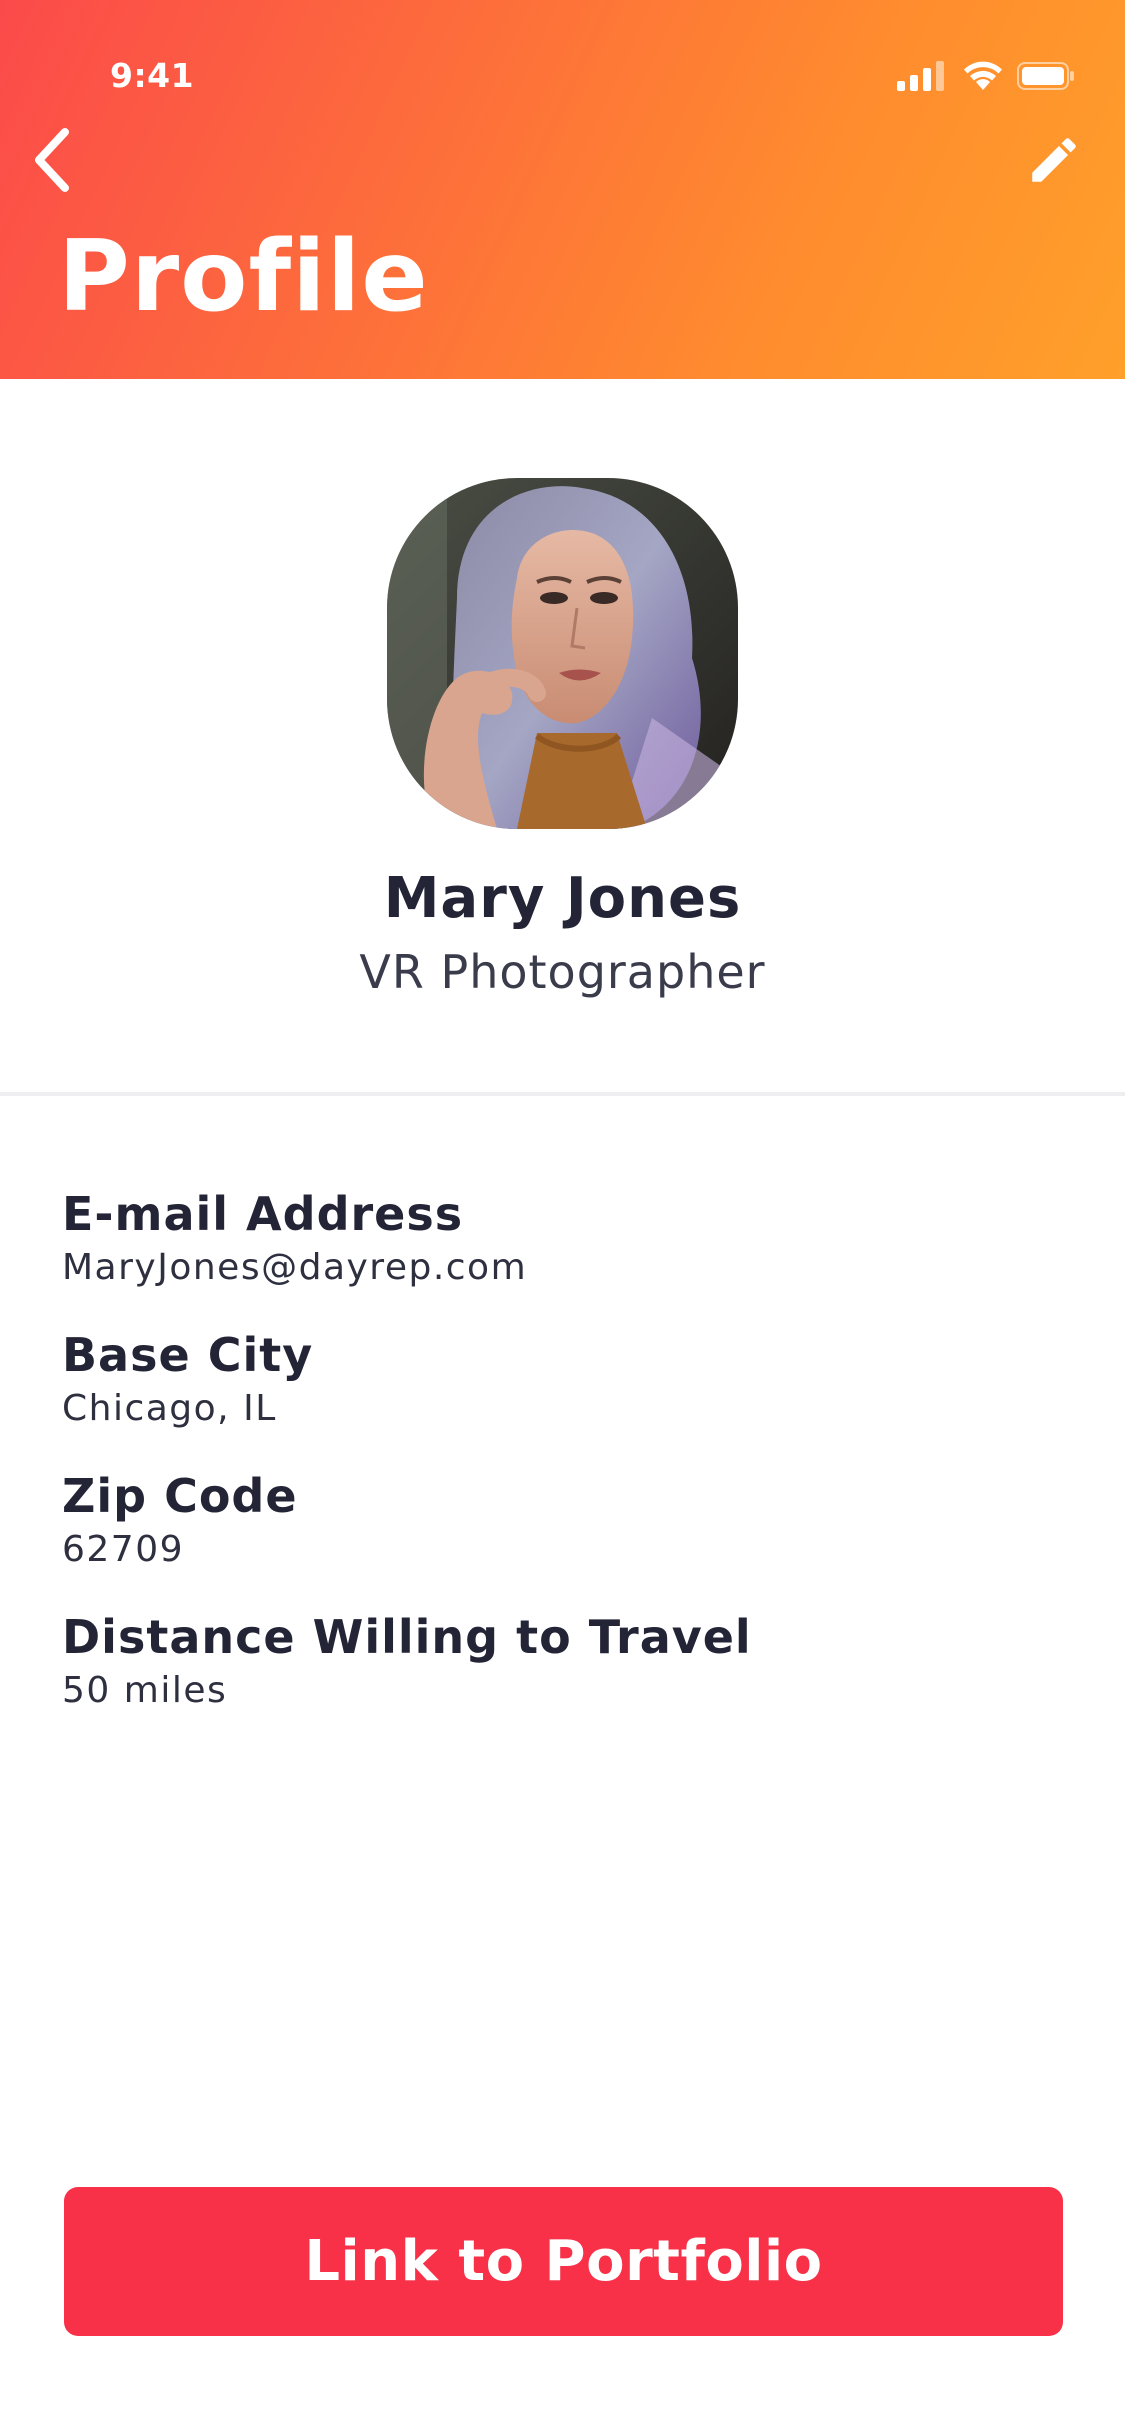 The height and width of the screenshot is (2436, 1125). I want to click on detail-value: Chicago, IL, so click(169, 1408).